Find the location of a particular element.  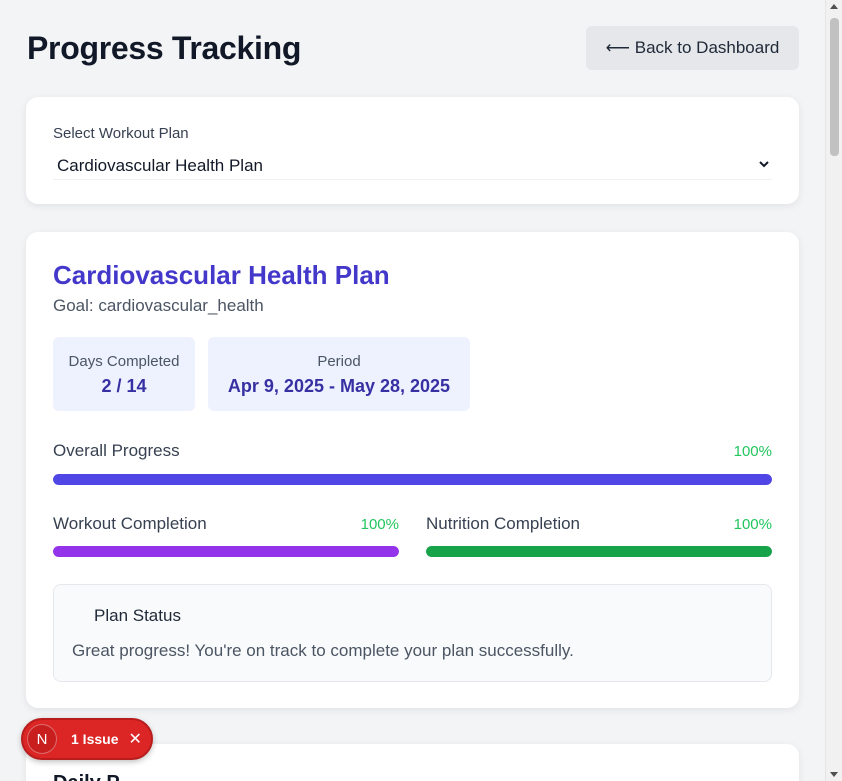

back-to-dashboard-button: ⟵ Back to Dashboard is located at coordinates (692, 48).